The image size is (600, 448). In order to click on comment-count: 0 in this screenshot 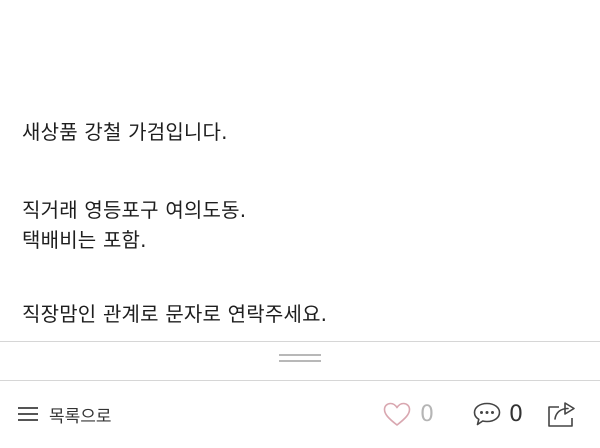, I will do `click(516, 414)`.